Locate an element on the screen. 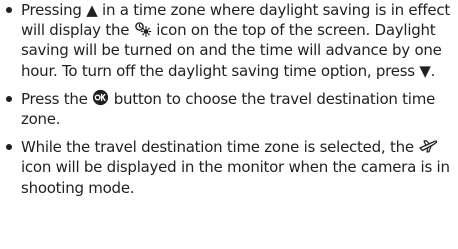  up-triangle-icon: ▲ is located at coordinates (92, 10).